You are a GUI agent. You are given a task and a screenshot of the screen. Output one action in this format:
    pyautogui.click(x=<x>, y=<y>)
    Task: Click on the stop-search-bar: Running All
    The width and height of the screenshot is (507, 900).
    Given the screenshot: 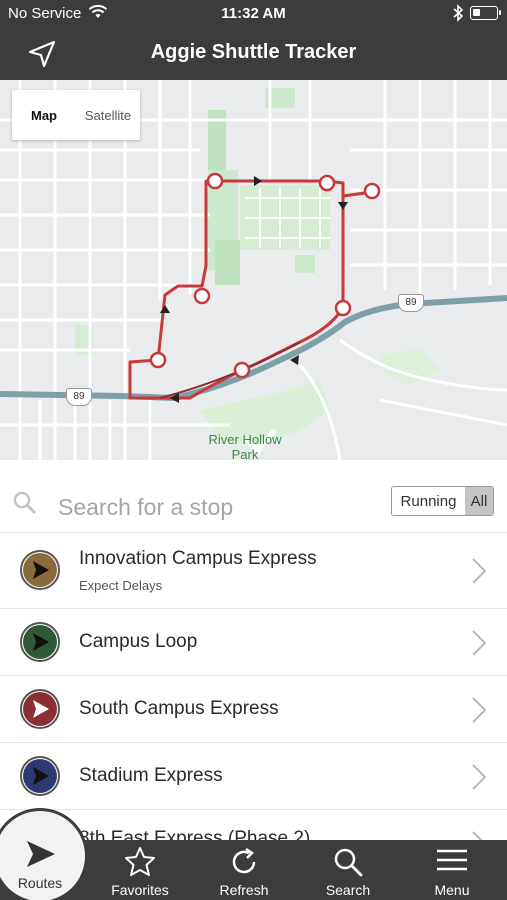 What is the action you would take?
    pyautogui.click(x=253, y=496)
    